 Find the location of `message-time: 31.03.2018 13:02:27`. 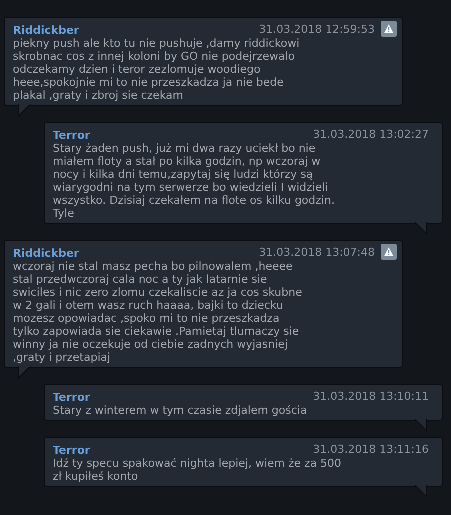

message-time: 31.03.2018 13:02:27 is located at coordinates (371, 135).